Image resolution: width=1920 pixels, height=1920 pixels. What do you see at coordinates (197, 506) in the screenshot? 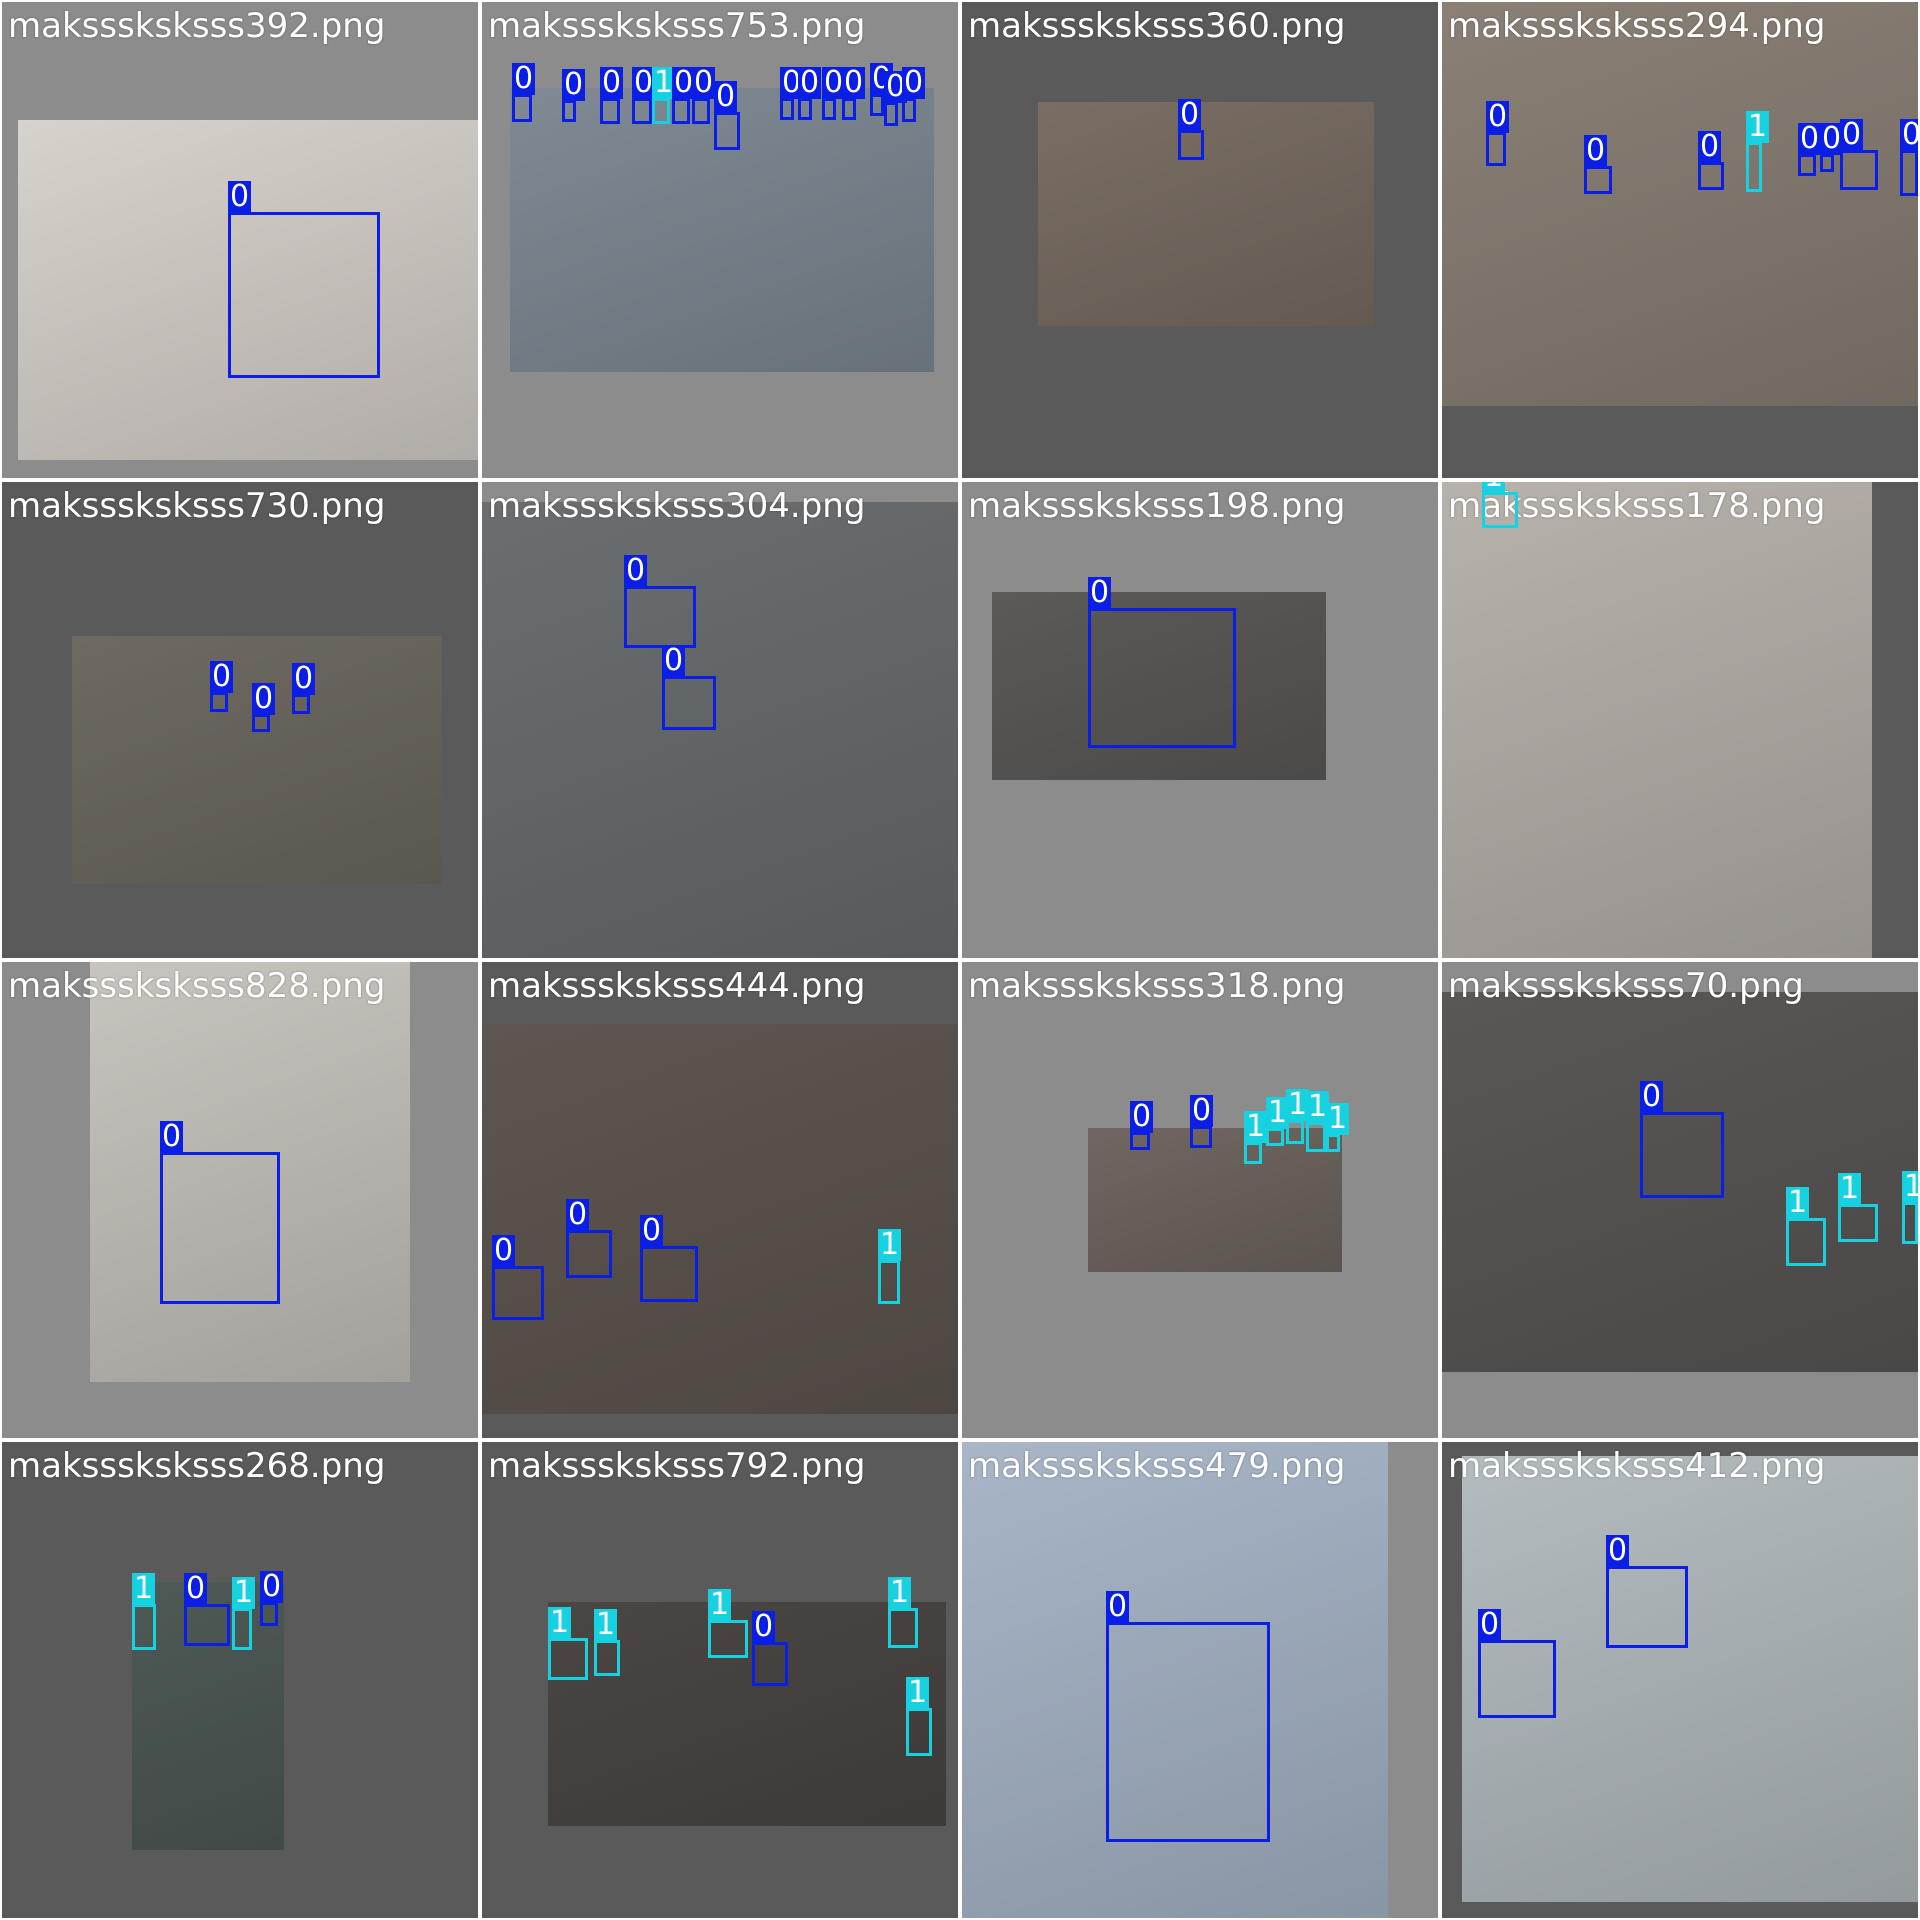
I see `tile-filename: maksssksksss730.png` at bounding box center [197, 506].